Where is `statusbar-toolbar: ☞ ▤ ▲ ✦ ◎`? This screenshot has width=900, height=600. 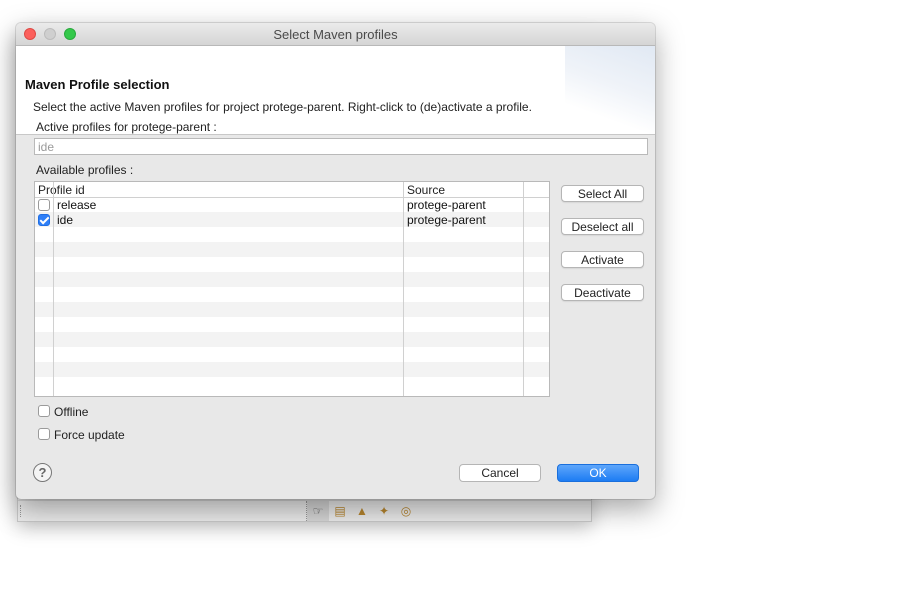
statusbar-toolbar: ☞ ▤ ▲ ✦ ◎ is located at coordinates (361, 511).